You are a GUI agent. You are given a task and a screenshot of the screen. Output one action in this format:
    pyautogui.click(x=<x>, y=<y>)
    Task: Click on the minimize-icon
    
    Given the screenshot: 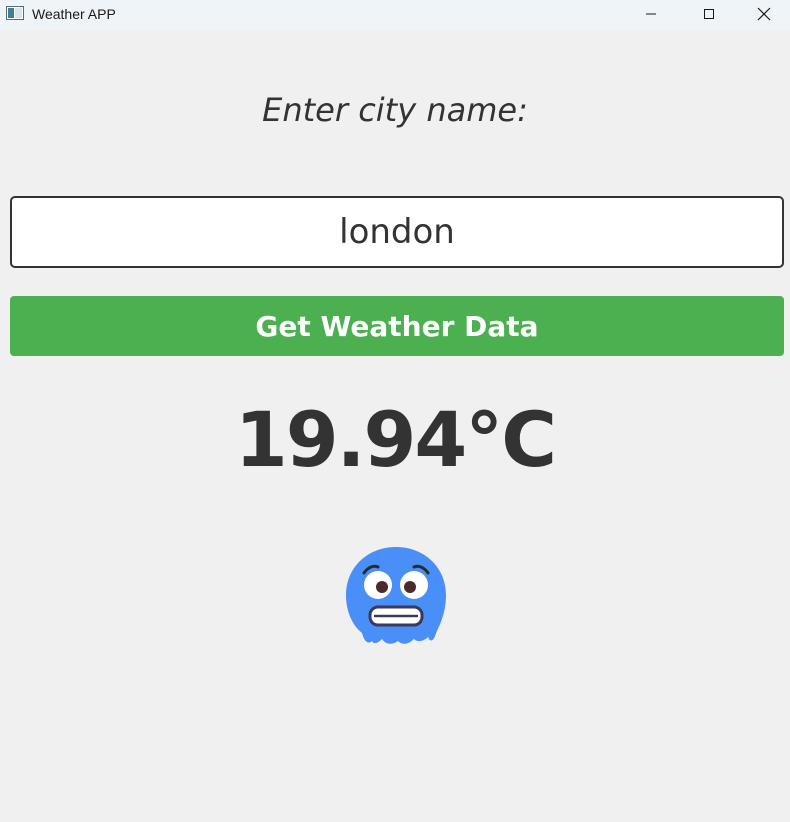 What is the action you would take?
    pyautogui.click(x=651, y=14)
    